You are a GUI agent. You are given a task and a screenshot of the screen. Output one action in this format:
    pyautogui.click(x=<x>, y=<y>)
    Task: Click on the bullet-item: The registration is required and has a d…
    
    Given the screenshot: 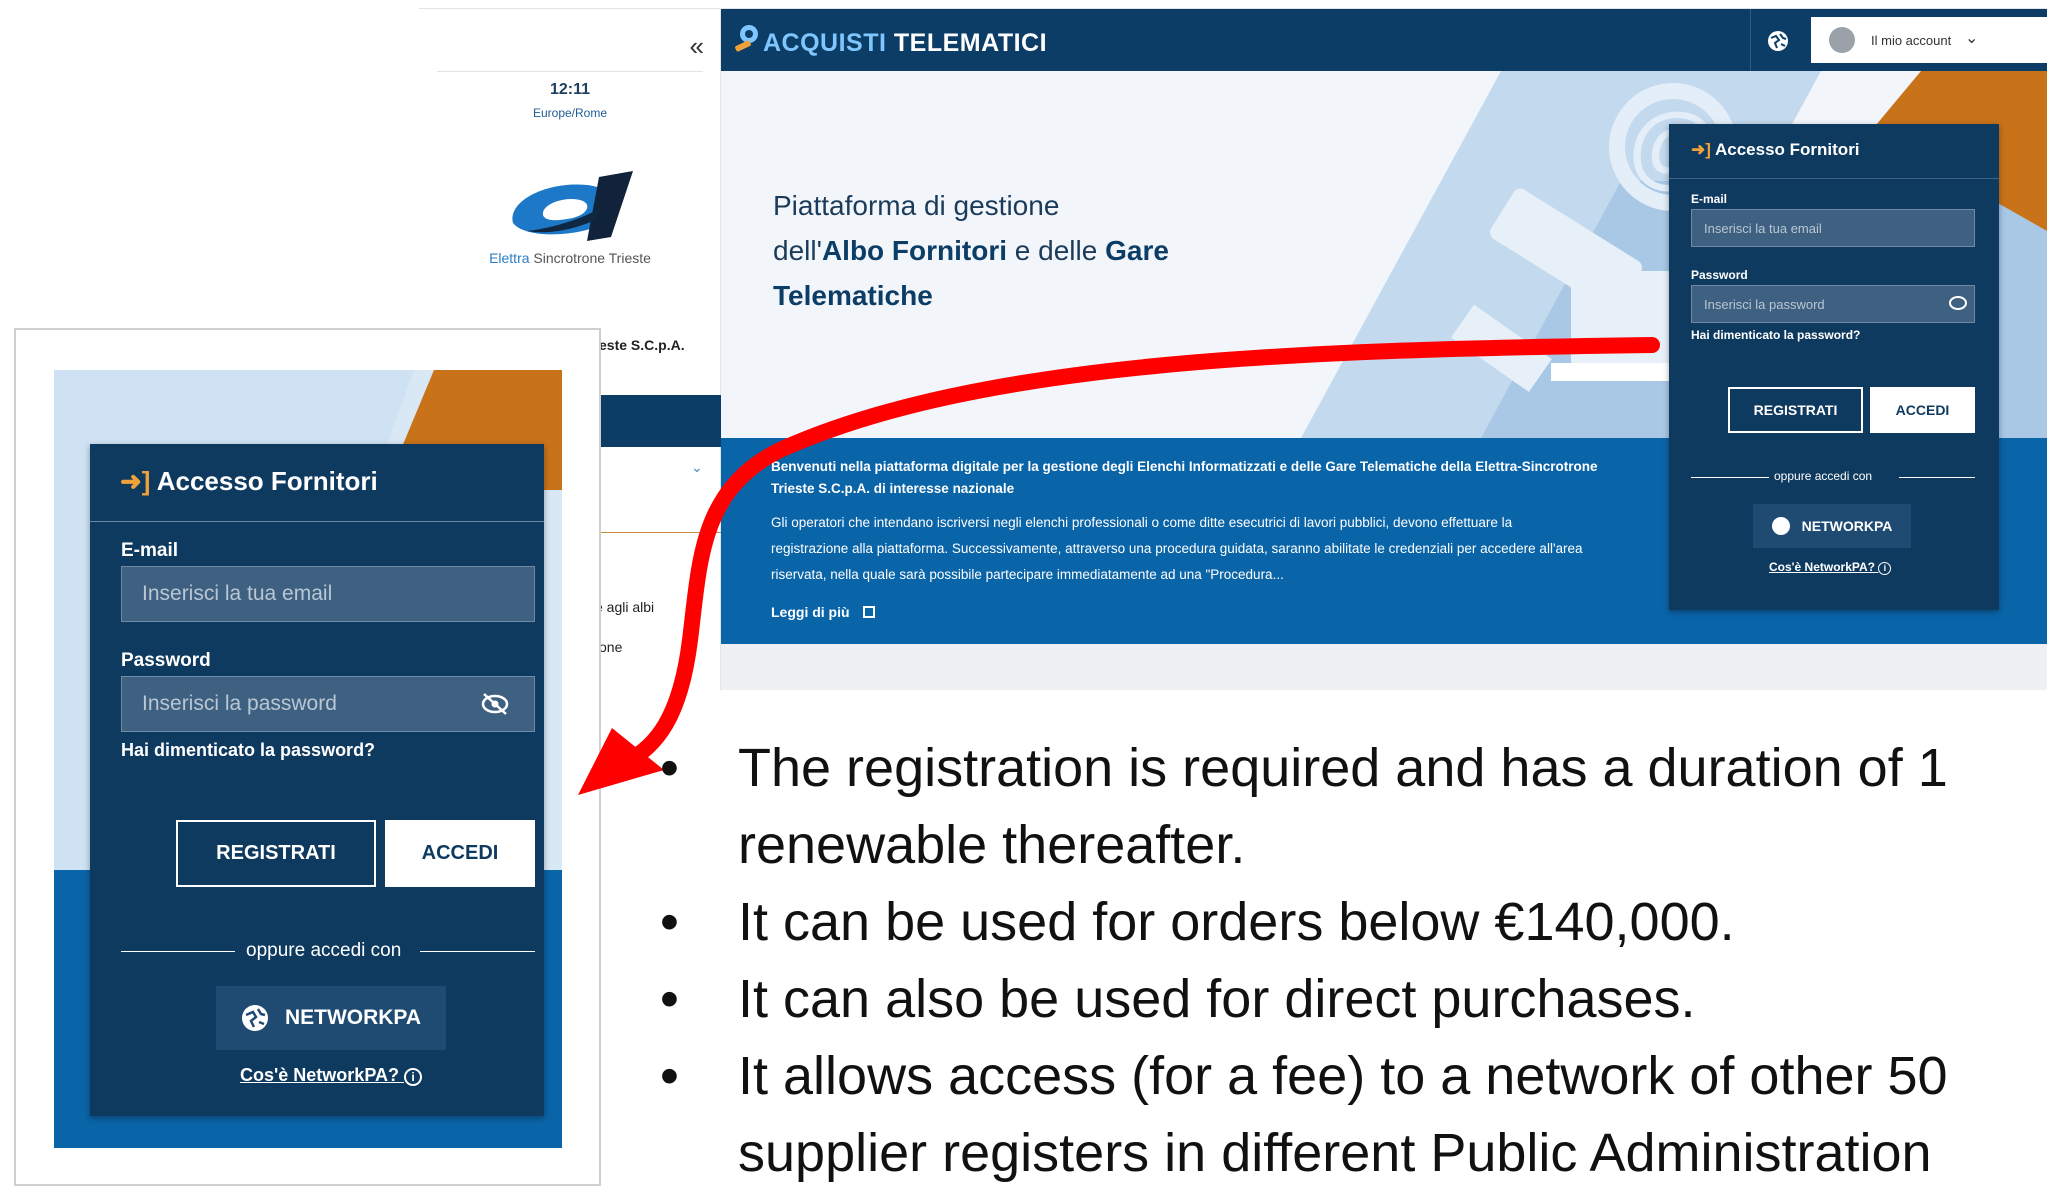 What is the action you would take?
    pyautogui.click(x=1353, y=768)
    